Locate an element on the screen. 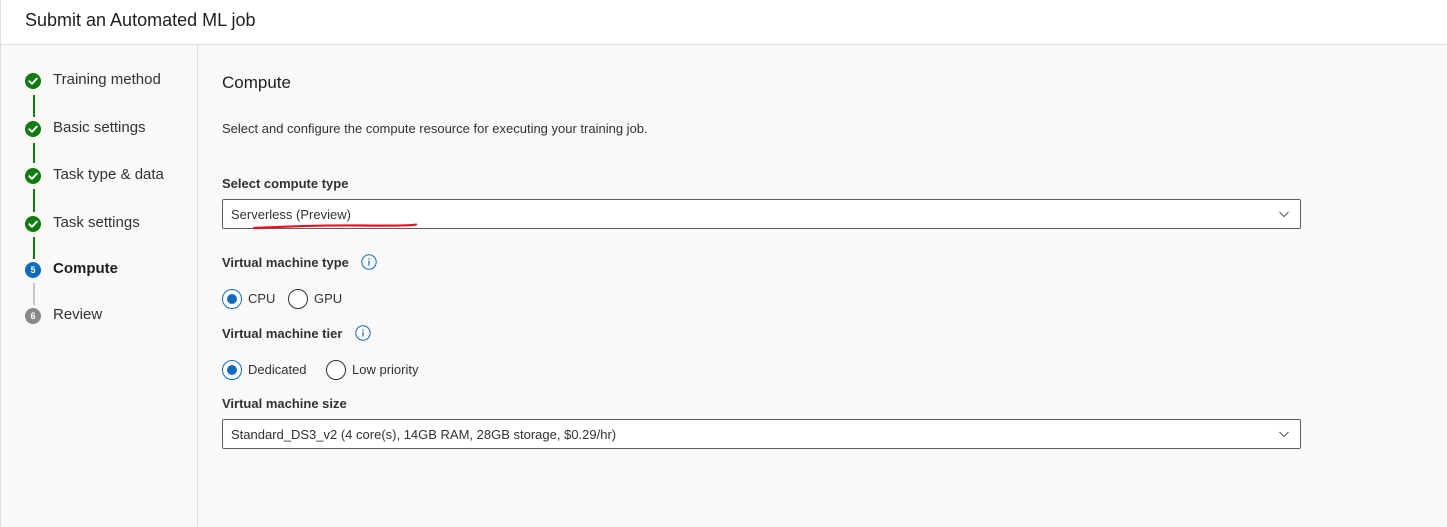 This screenshot has height=527, width=1447. radio-dedicated: Dedicated is located at coordinates (270, 370).